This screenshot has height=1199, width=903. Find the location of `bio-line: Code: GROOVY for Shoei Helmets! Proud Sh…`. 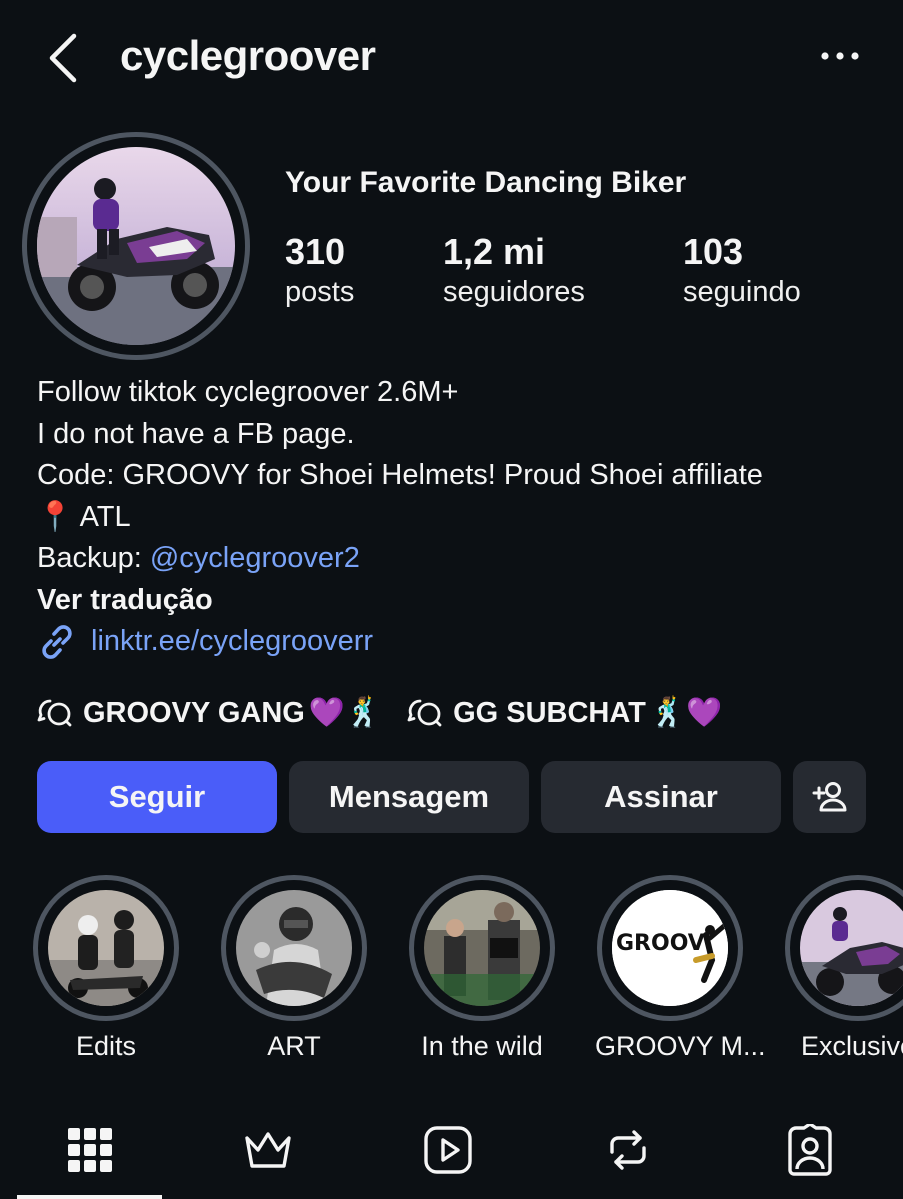

bio-line: Code: GROOVY for Shoei Helmets! Proud Sh… is located at coordinates (400, 475).